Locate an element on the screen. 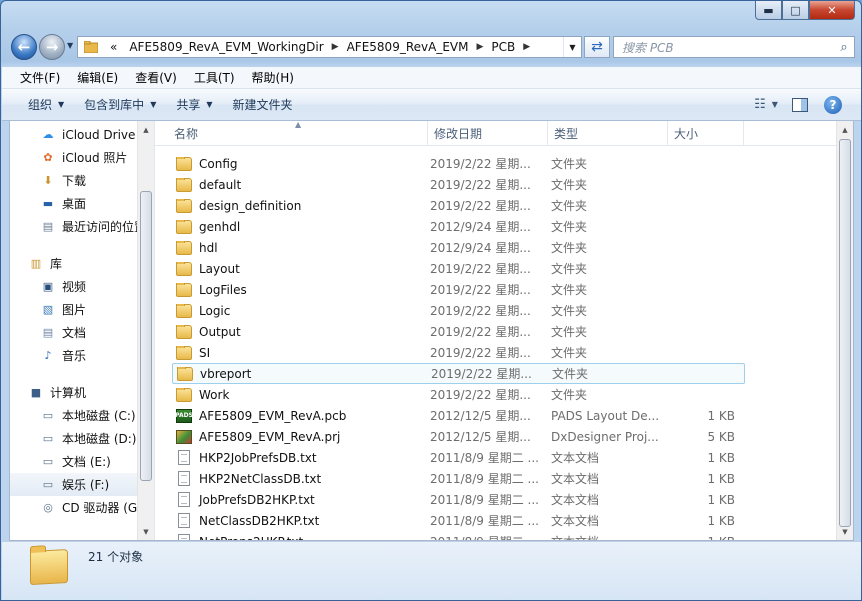 This screenshot has width=862, height=601. recent-pages-dropdown: ▼ is located at coordinates (70, 45).